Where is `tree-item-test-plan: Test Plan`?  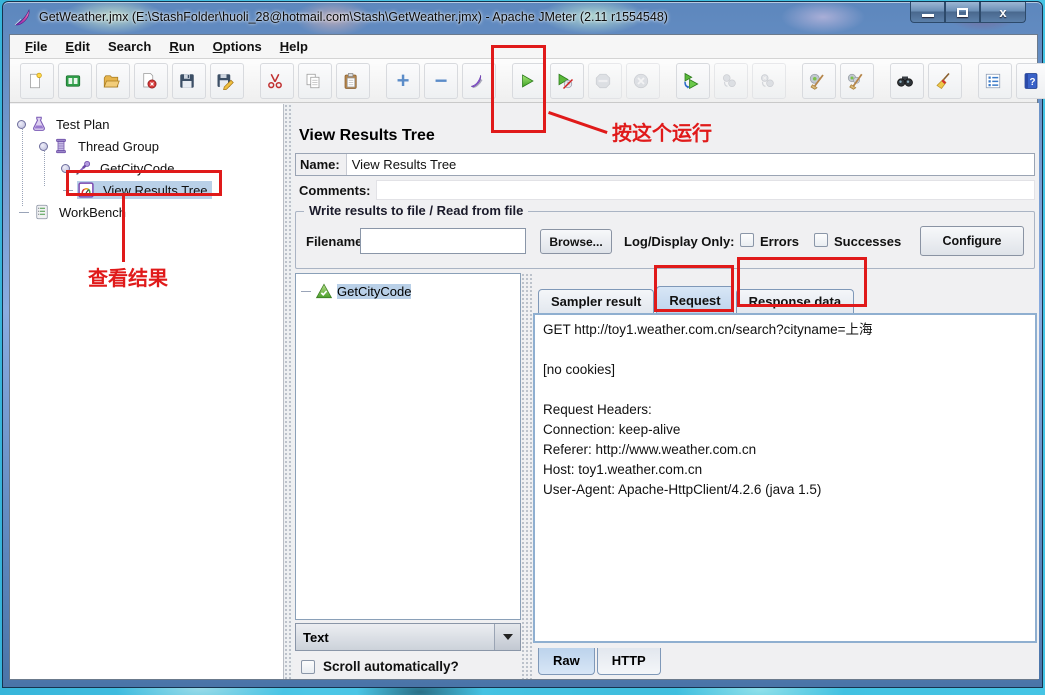 tree-item-test-plan: Test Plan is located at coordinates (65, 124).